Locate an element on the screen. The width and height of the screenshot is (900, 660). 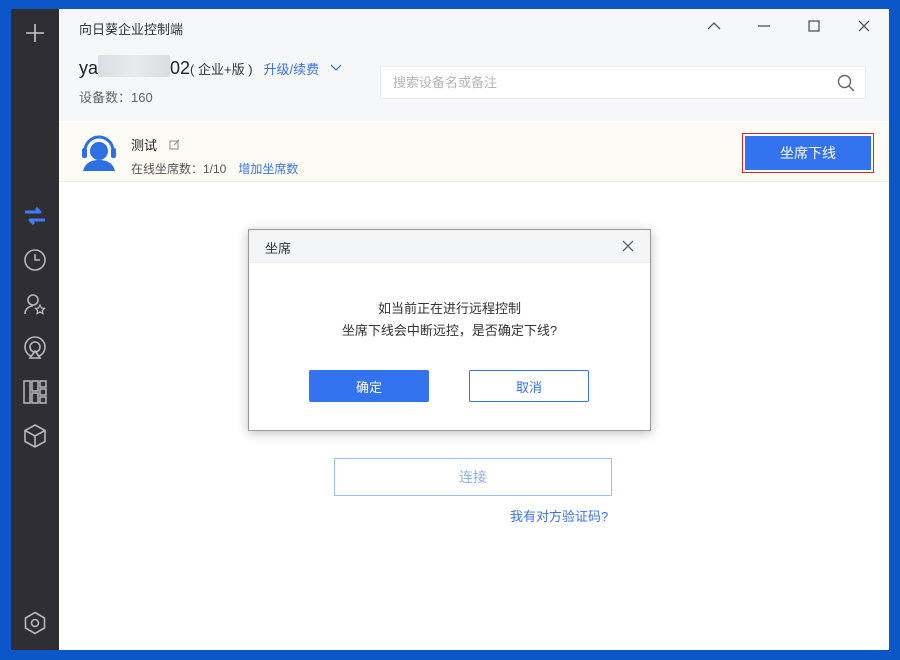
upgrade-link: 升级/续费 is located at coordinates (292, 69).